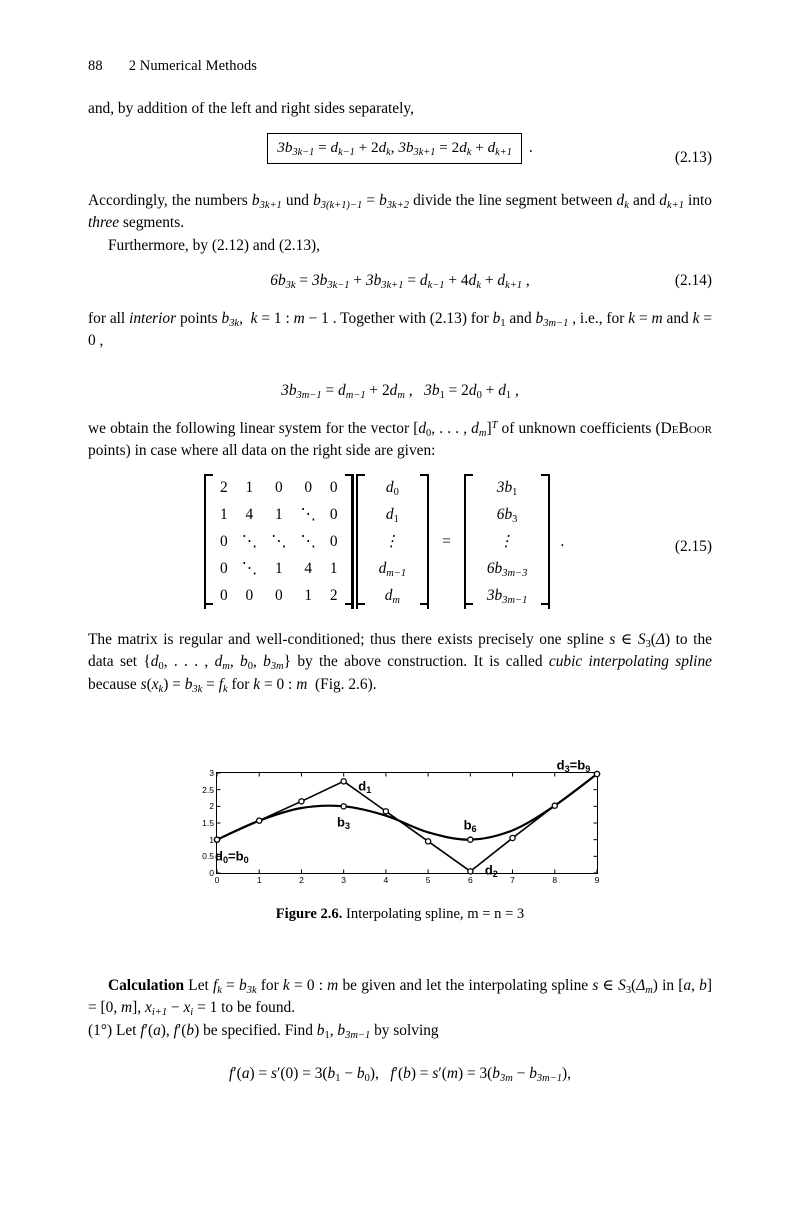 This screenshot has height=1213, width=800. What do you see at coordinates (208, 789) in the screenshot?
I see `y-tick-2-5: 2.5` at bounding box center [208, 789].